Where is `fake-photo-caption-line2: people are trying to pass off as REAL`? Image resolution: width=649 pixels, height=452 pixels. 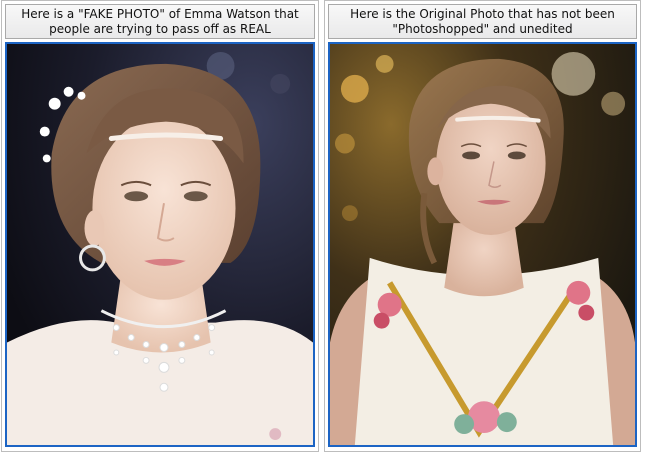 fake-photo-caption-line2: people are trying to pass off as REAL is located at coordinates (160, 29).